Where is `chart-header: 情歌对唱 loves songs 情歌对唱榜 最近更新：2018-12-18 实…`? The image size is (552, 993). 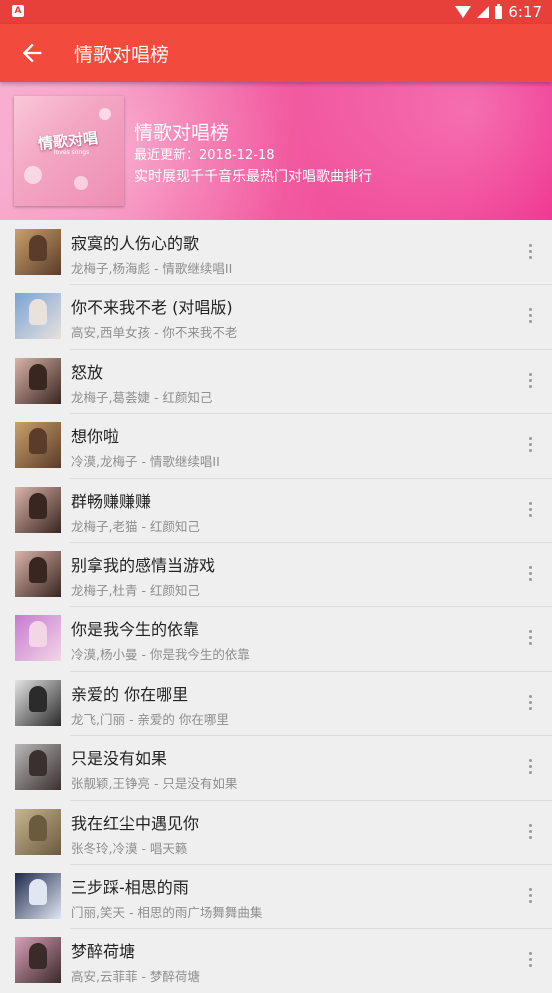
chart-header: 情歌对唱 loves songs 情歌对唱榜 最近更新：2018-12-18 实… is located at coordinates (276, 151).